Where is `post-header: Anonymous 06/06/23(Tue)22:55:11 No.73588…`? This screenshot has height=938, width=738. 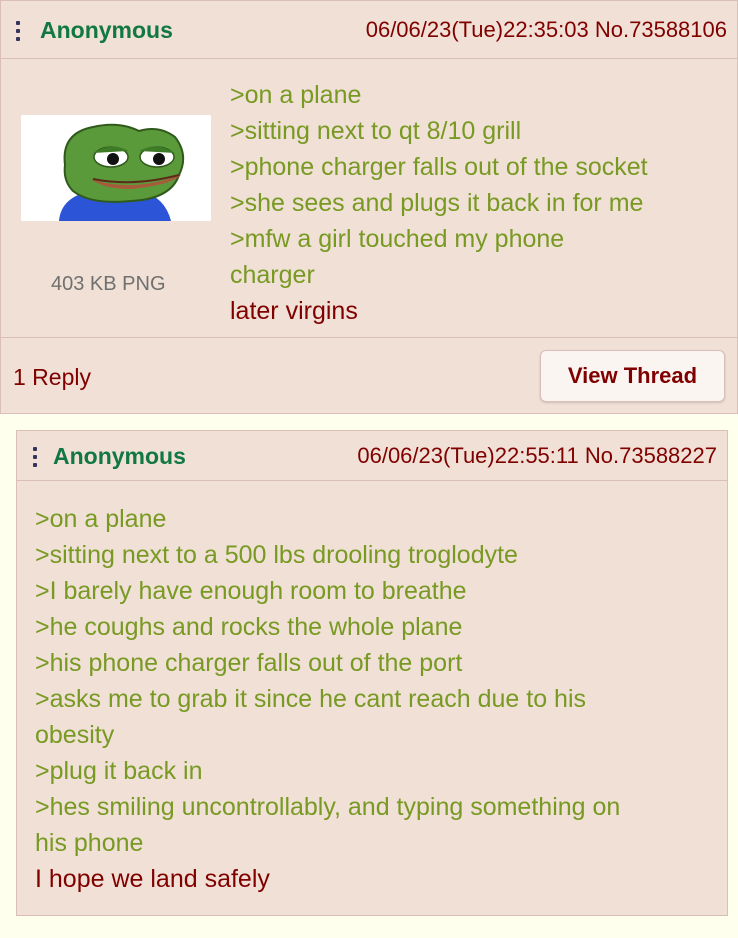 post-header: Anonymous 06/06/23(Tue)22:55:11 No.73588… is located at coordinates (372, 456).